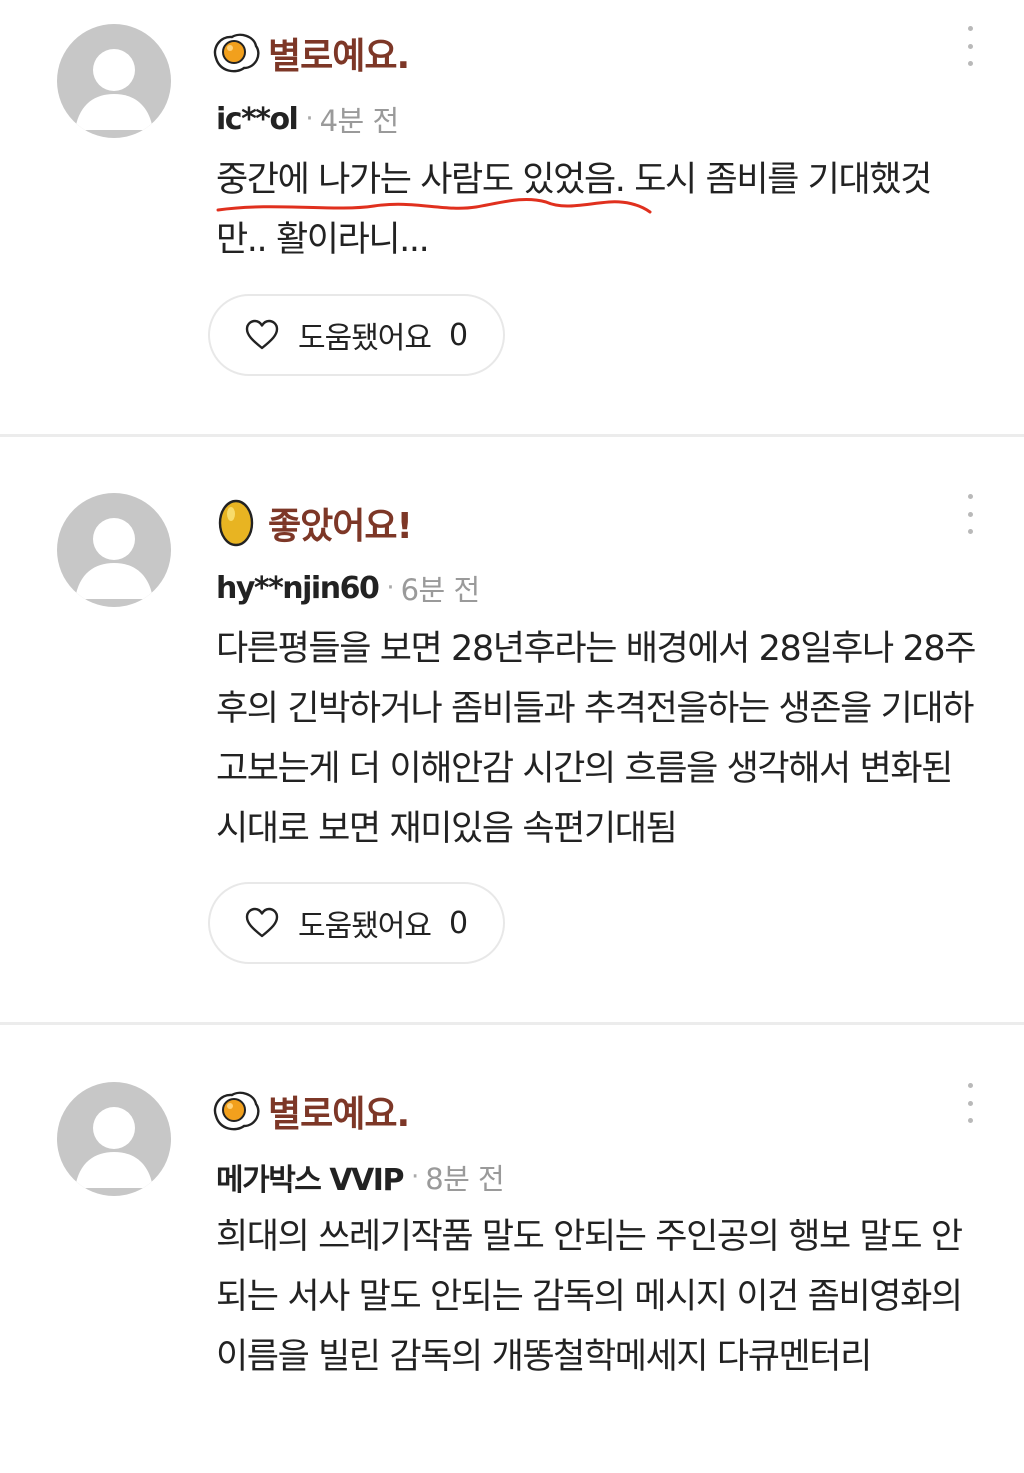 Image resolution: width=1024 pixels, height=1473 pixels. I want to click on timestamp: 4분 전, so click(359, 121).